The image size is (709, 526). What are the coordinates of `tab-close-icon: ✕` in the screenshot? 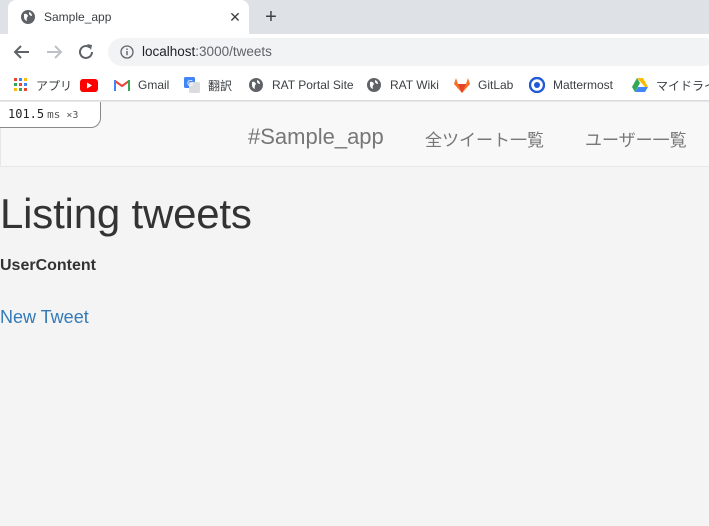 It's located at (235, 17).